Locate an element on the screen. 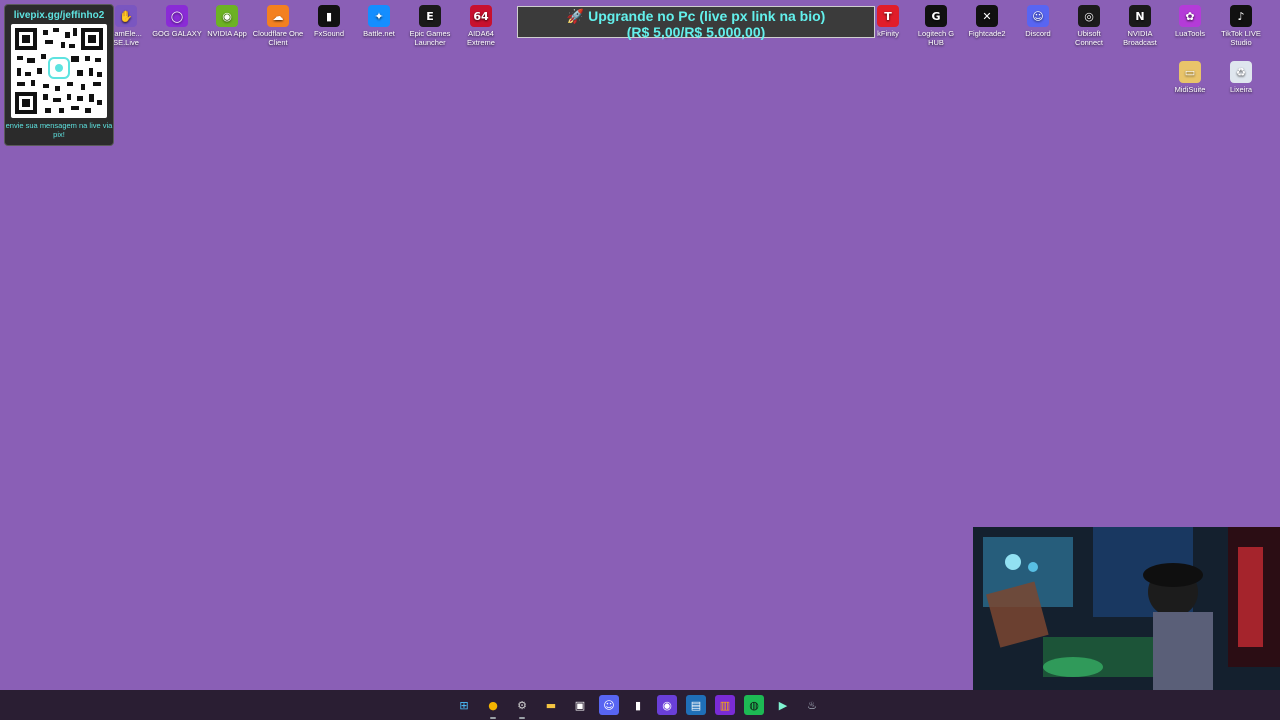 Image resolution: width=1280 pixels, height=720 pixels. media-app-icon: ▥ is located at coordinates (725, 705).